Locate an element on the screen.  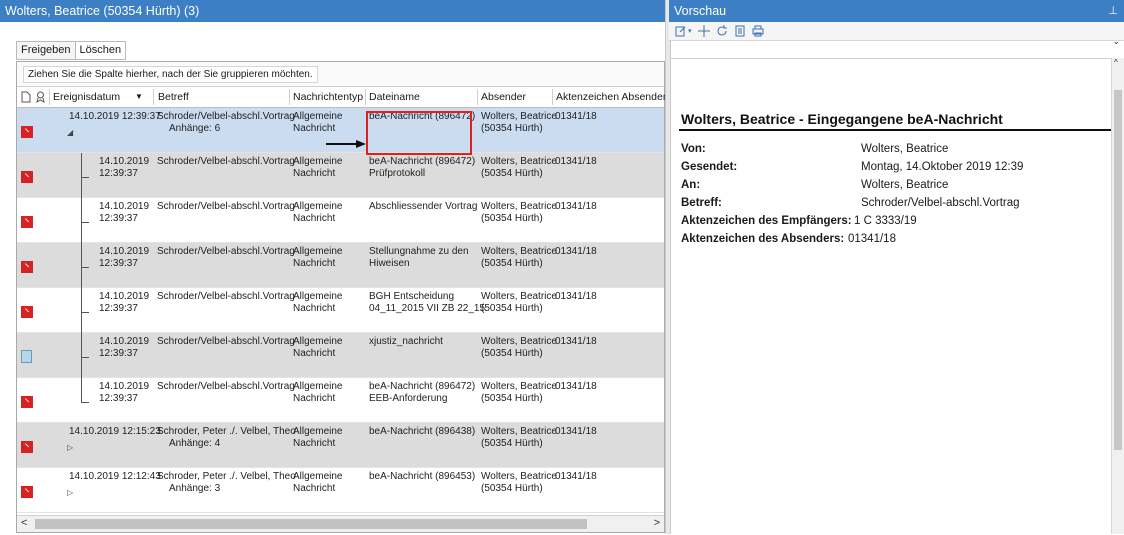
dateiname-cell-line: Abschliessender Vortrag is located at coordinates (423, 206).